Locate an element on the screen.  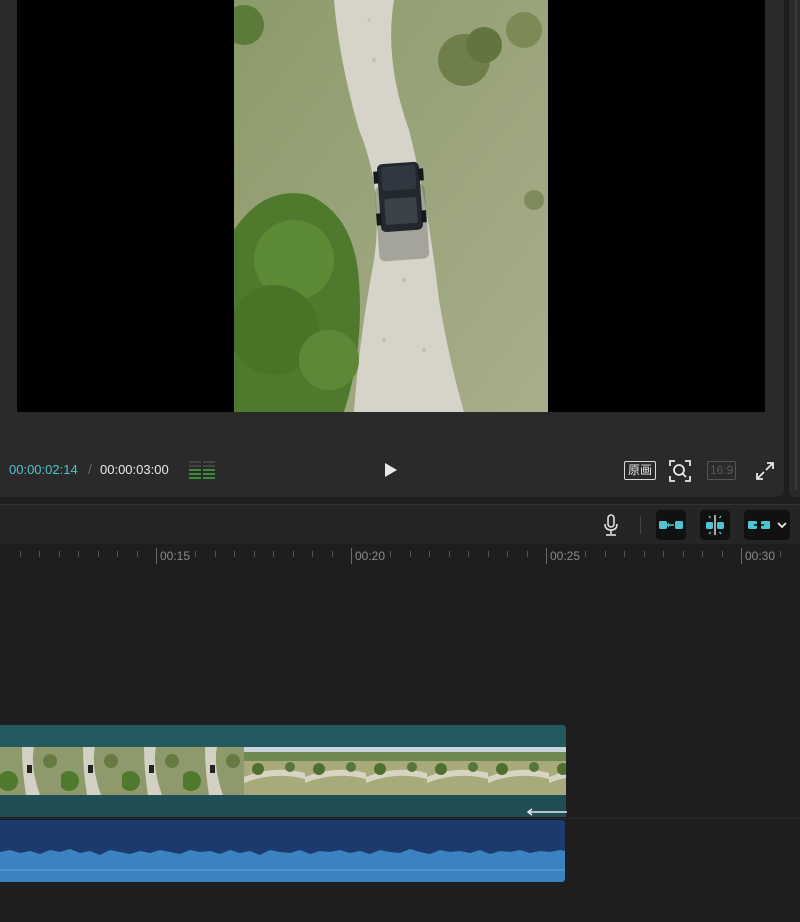
link-options-dropdown is located at coordinates (782, 525).